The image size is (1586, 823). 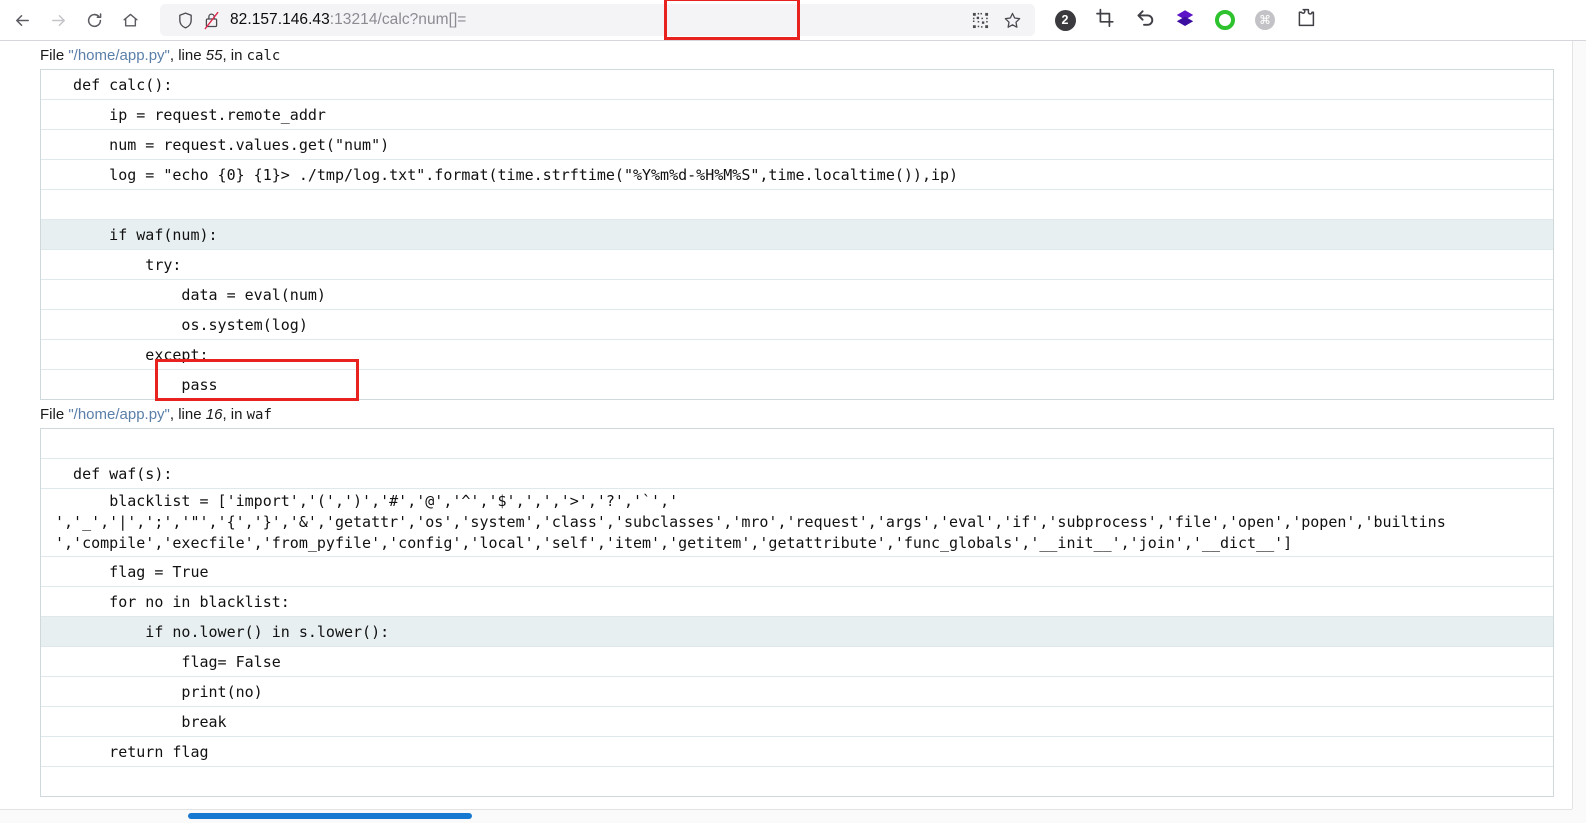 I want to click on lock-broken-icon, so click(x=211, y=20).